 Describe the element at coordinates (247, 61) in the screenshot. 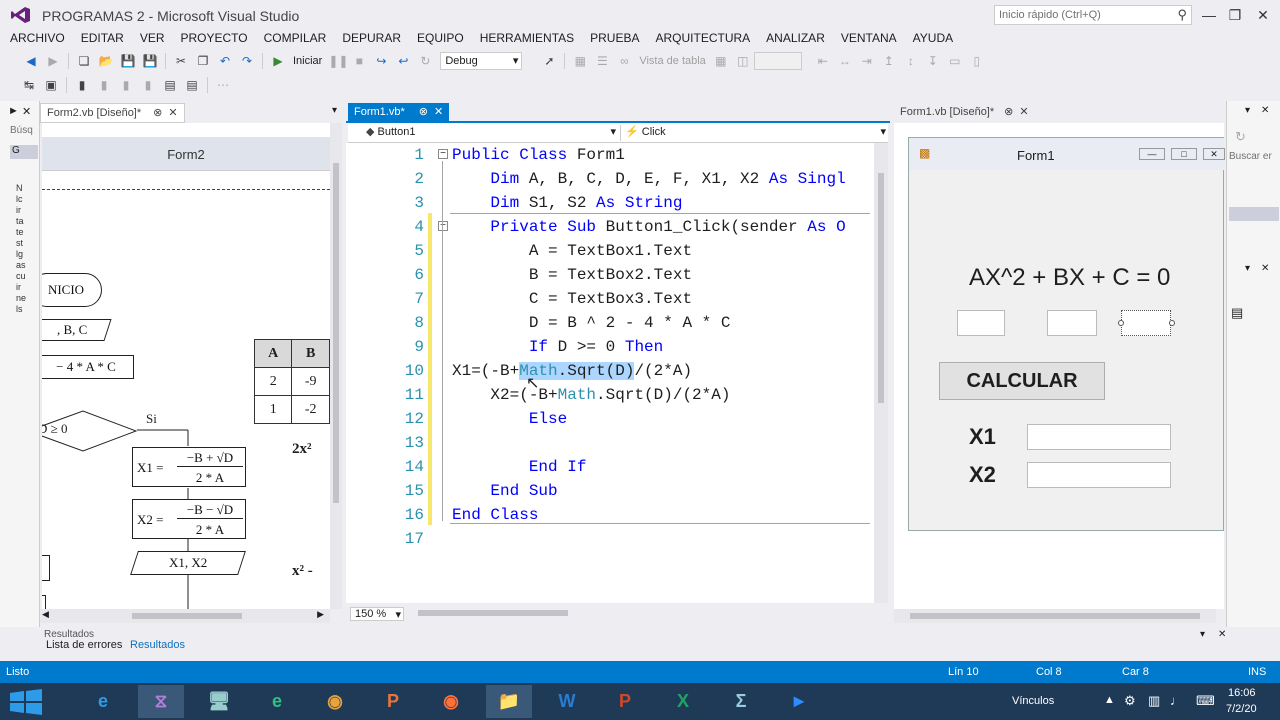

I see `redo-icon: ↷` at that location.